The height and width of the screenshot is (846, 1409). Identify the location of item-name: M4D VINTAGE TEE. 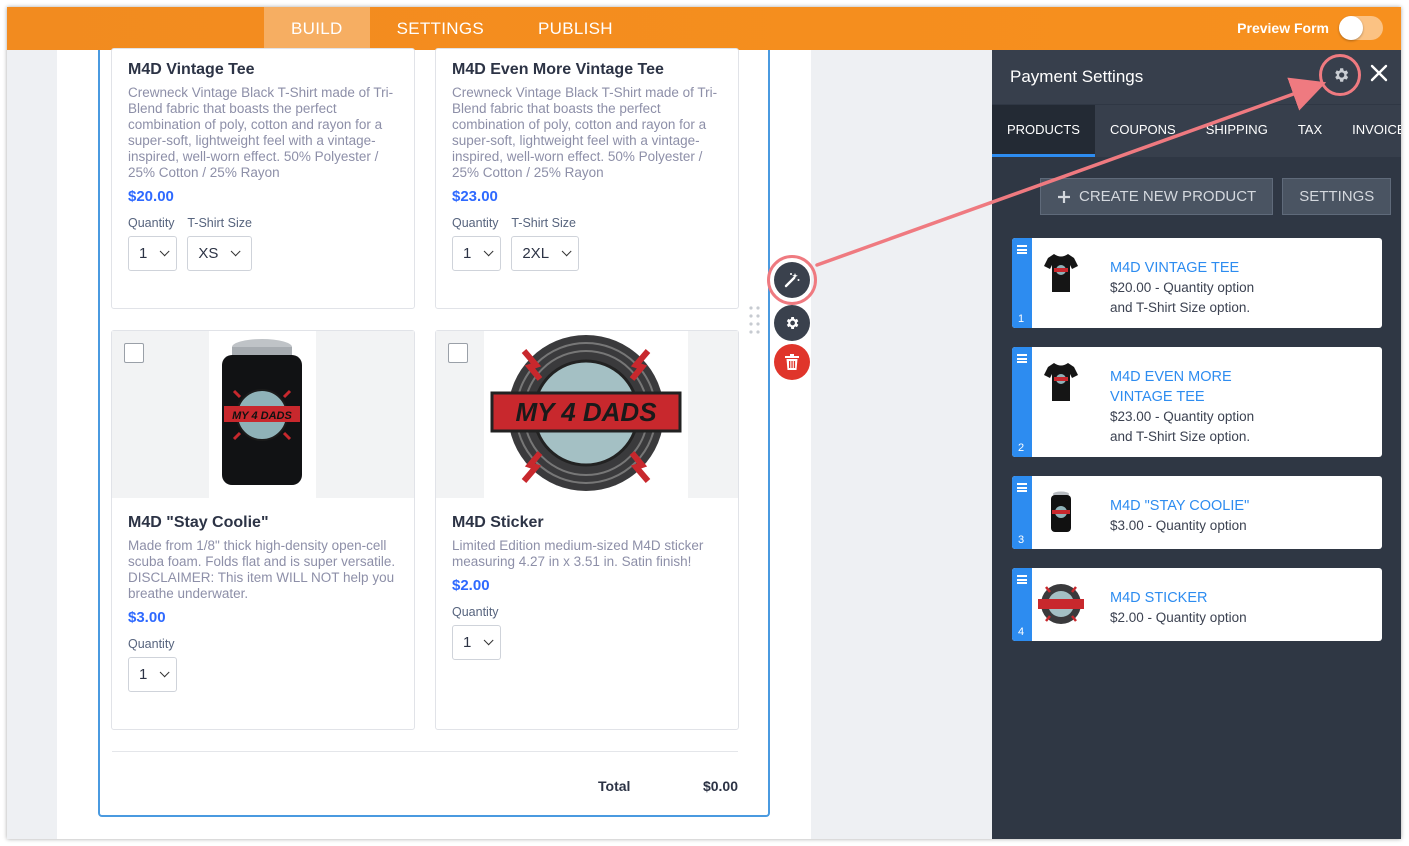
(1175, 268).